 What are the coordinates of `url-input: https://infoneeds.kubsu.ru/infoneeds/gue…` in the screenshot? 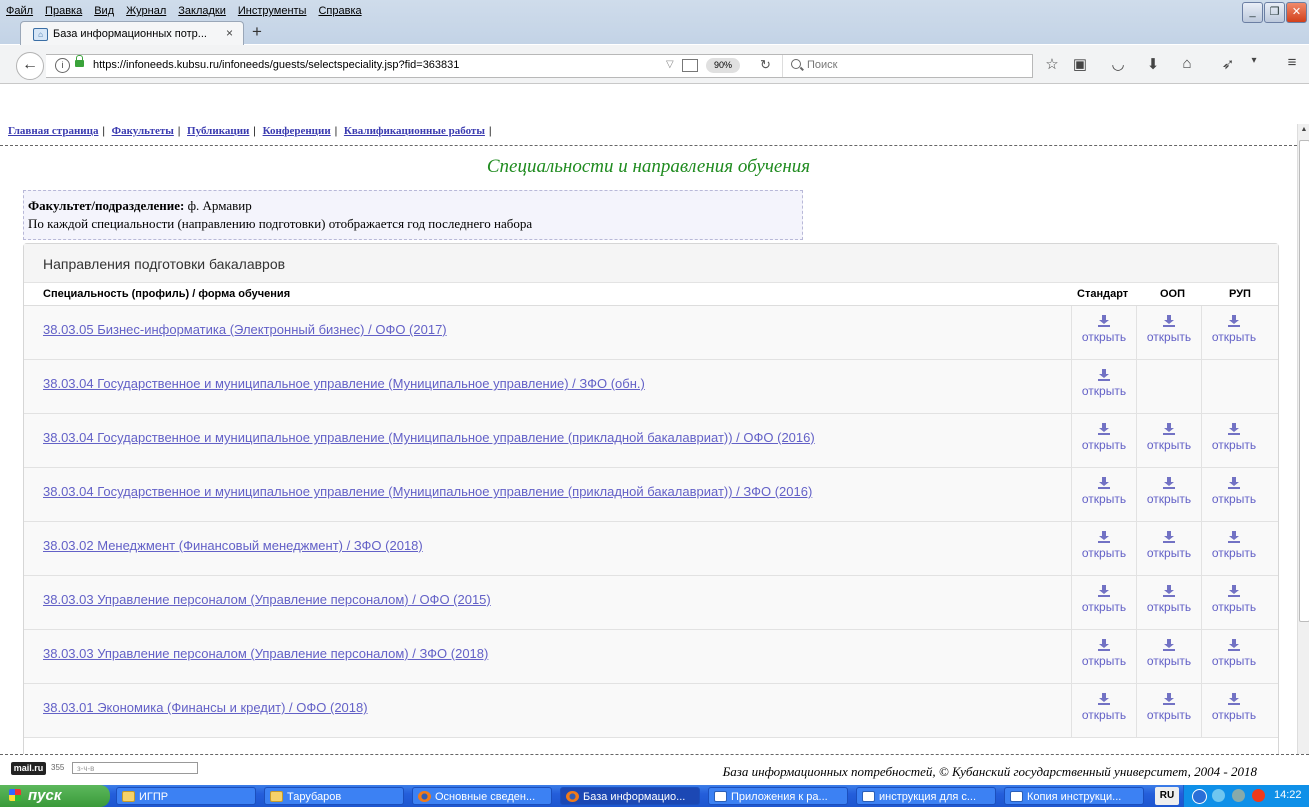 It's located at (276, 65).